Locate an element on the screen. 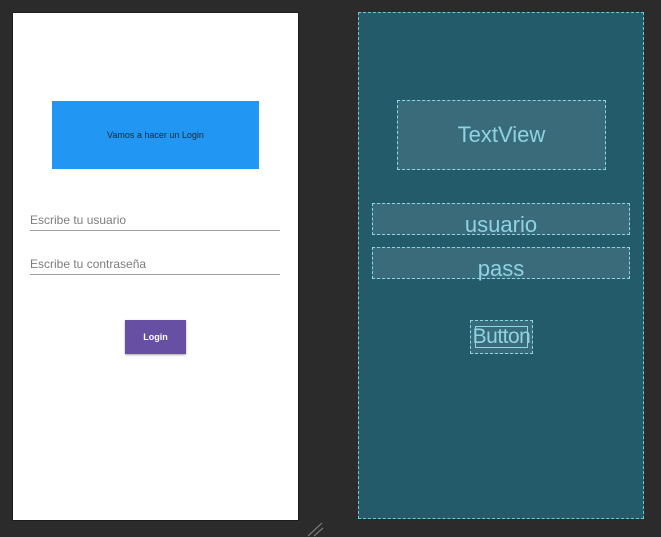 Image resolution: width=661 pixels, height=537 pixels. username-input is located at coordinates (155, 220).